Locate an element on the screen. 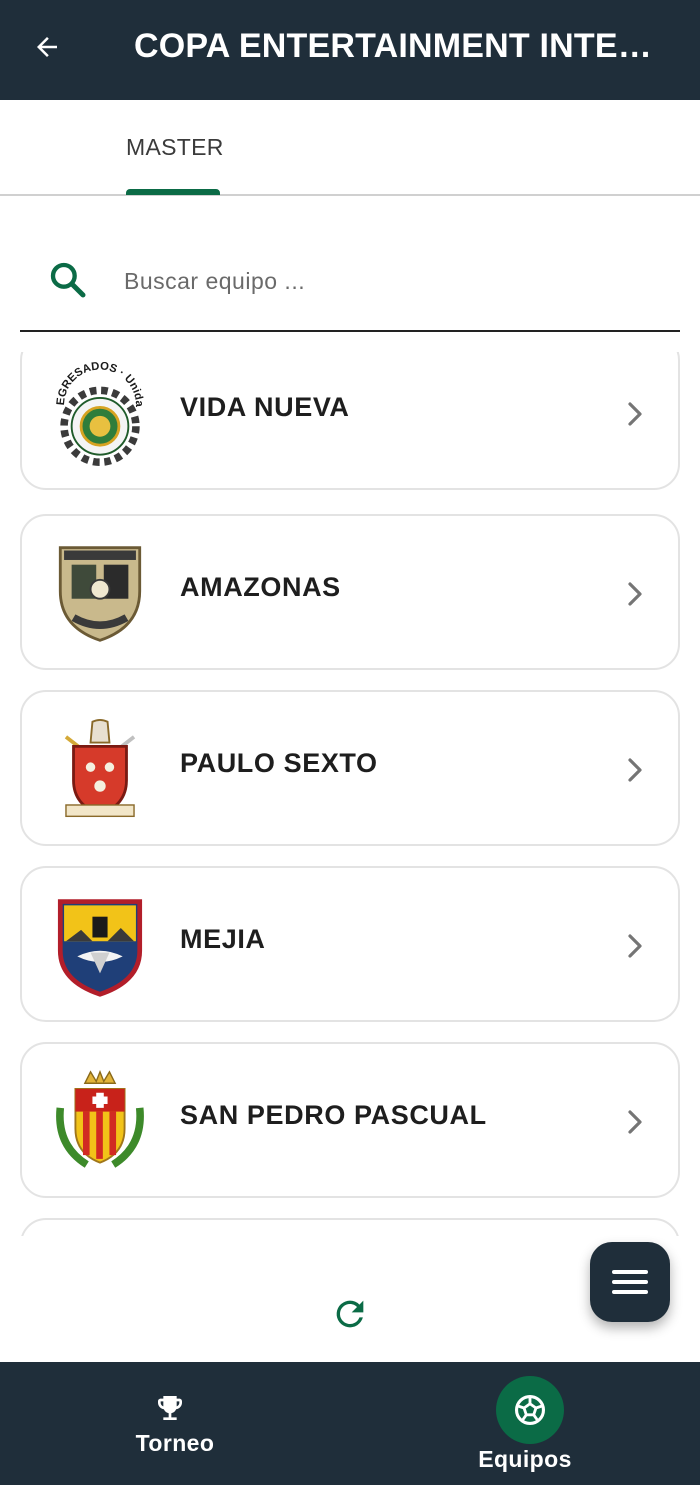 Image resolution: width=700 pixels, height=1485 pixels. page-title: COPA ENTERTAINMENT INTERCOLEGIAL is located at coordinates (404, 46).